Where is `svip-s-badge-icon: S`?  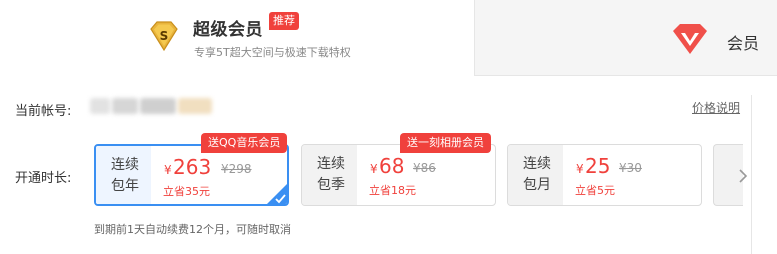
svip-s-badge-icon: S is located at coordinates (164, 36).